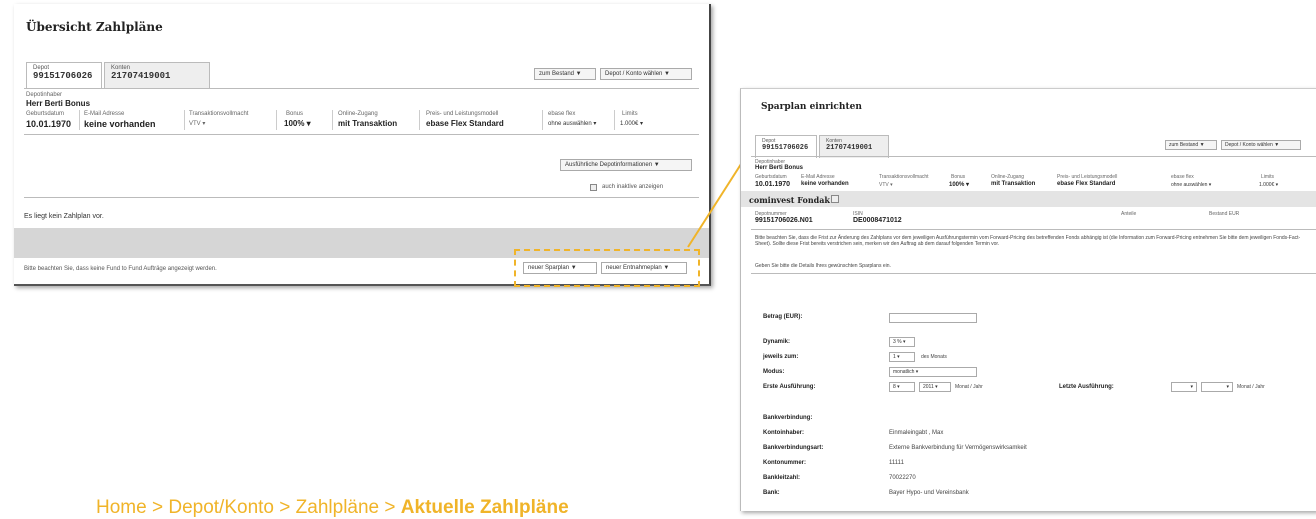 The width and height of the screenshot is (1316, 519). I want to click on bank-row-label: Bankleitzahl:, so click(782, 478).